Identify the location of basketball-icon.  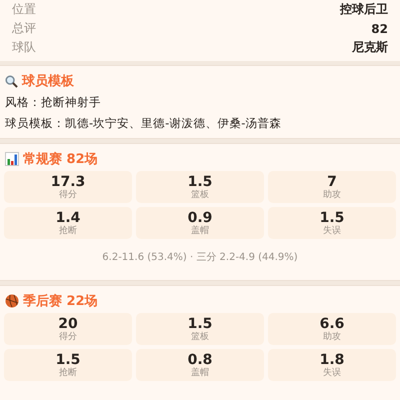
(12, 301).